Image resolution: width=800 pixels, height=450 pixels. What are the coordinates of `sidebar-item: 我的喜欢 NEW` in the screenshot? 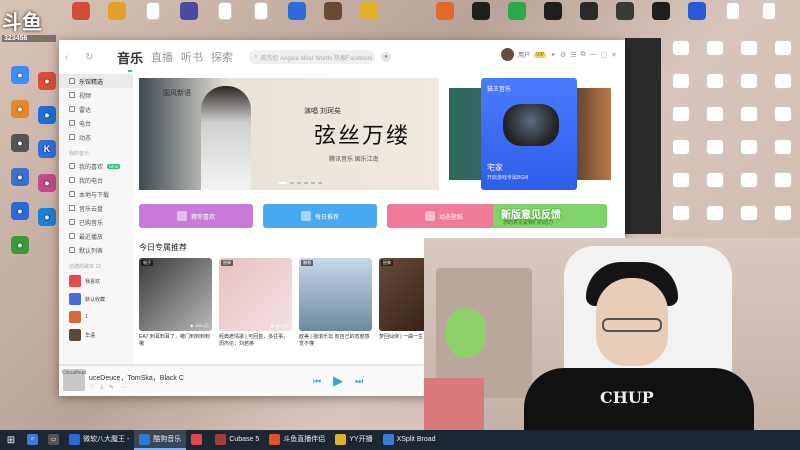 It's located at (96, 166).